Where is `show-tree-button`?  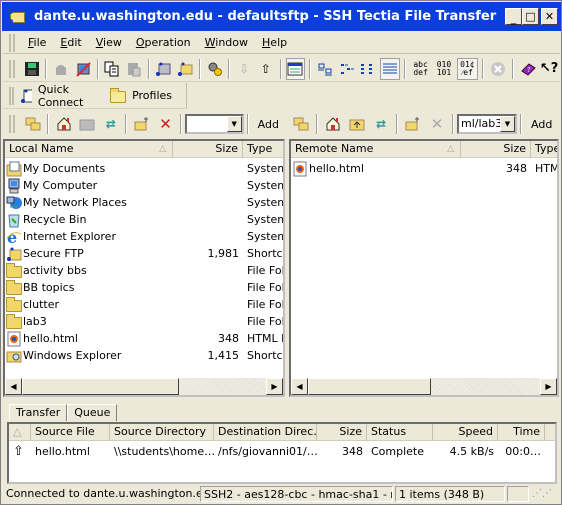
show-tree-button is located at coordinates (295, 68).